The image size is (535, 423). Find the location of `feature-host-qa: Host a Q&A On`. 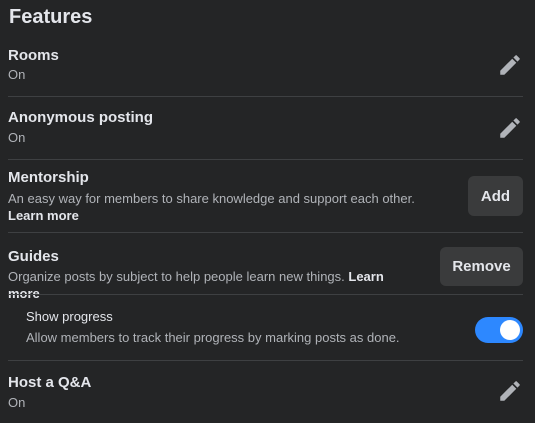

feature-host-qa: Host a Q&A On is located at coordinates (265, 392).